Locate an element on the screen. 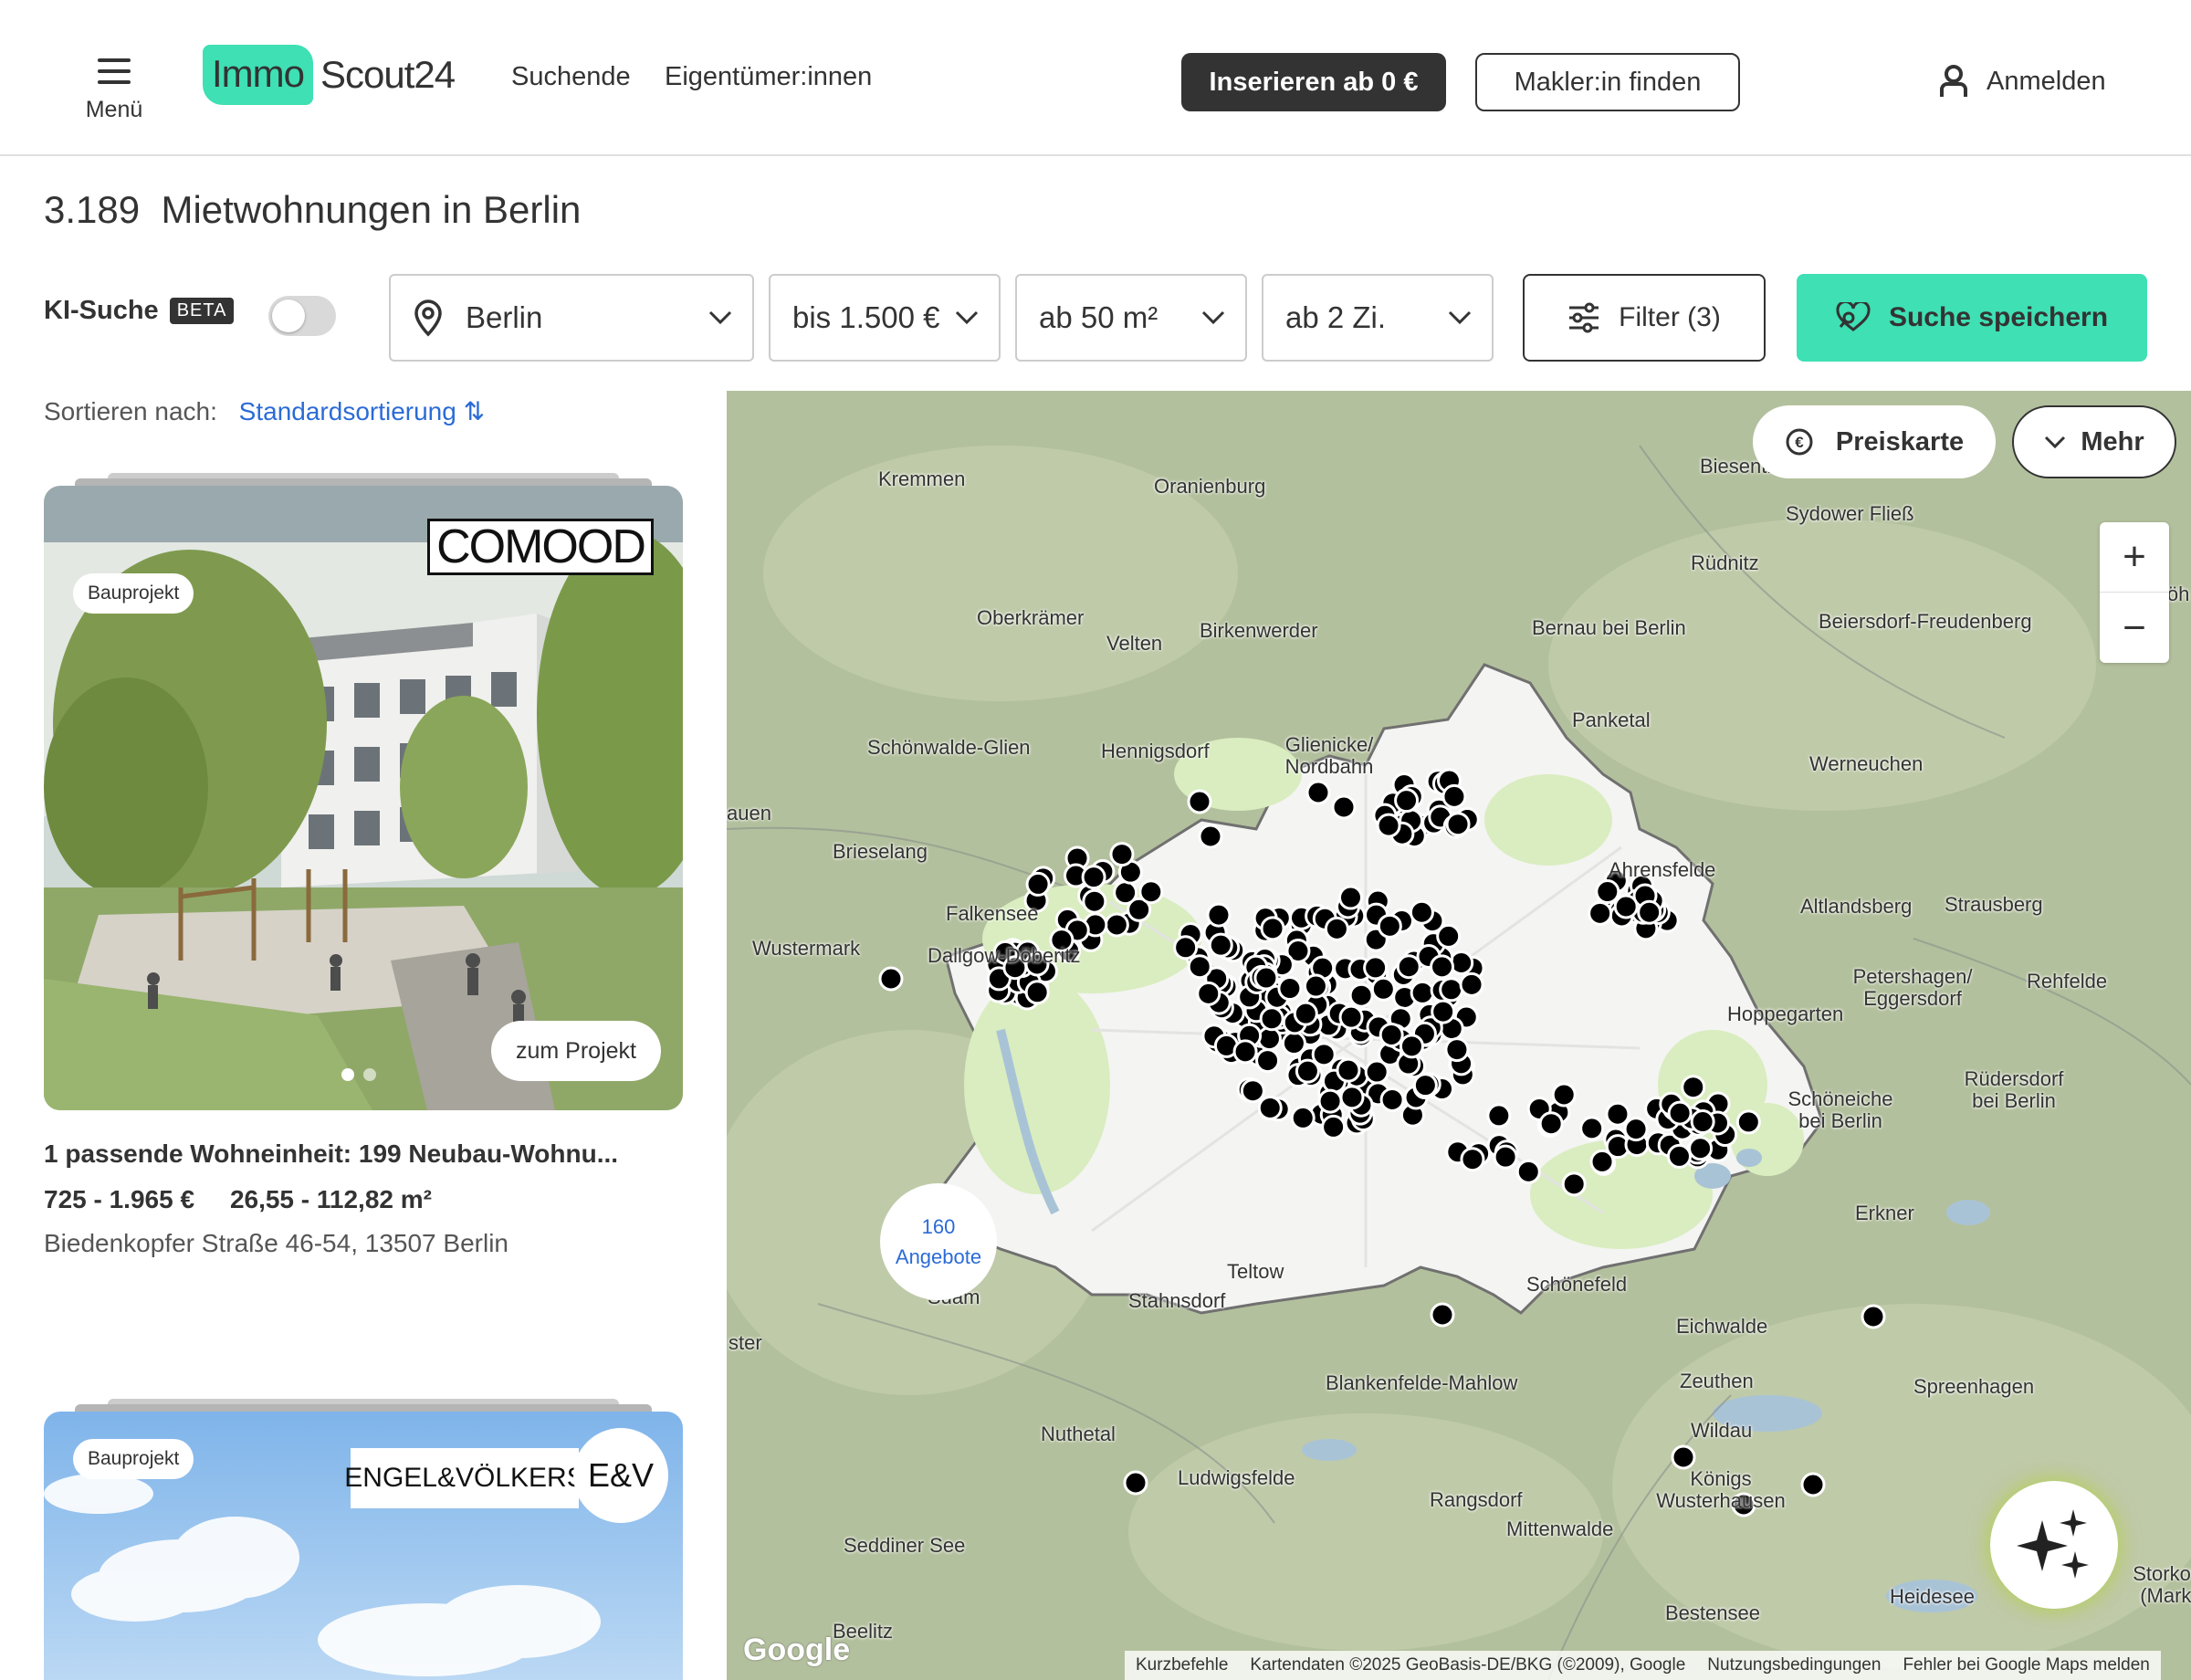  area-select: ab 50 m² is located at coordinates (1131, 318).